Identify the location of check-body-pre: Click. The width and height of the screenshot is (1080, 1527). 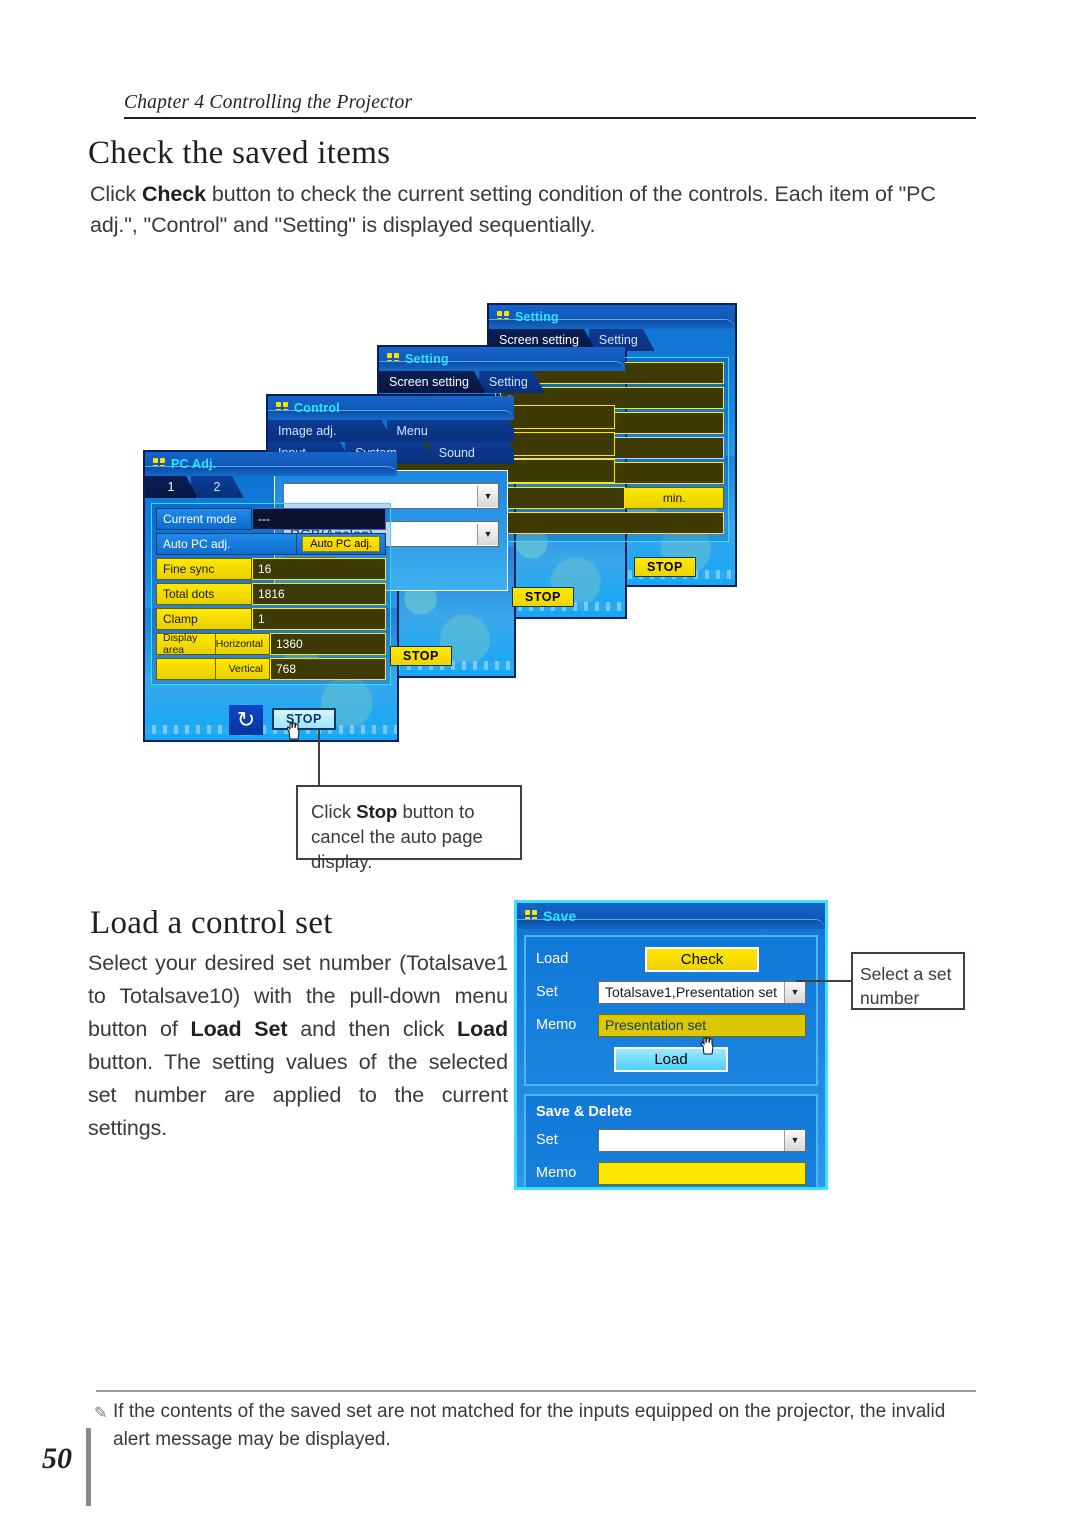
(116, 194).